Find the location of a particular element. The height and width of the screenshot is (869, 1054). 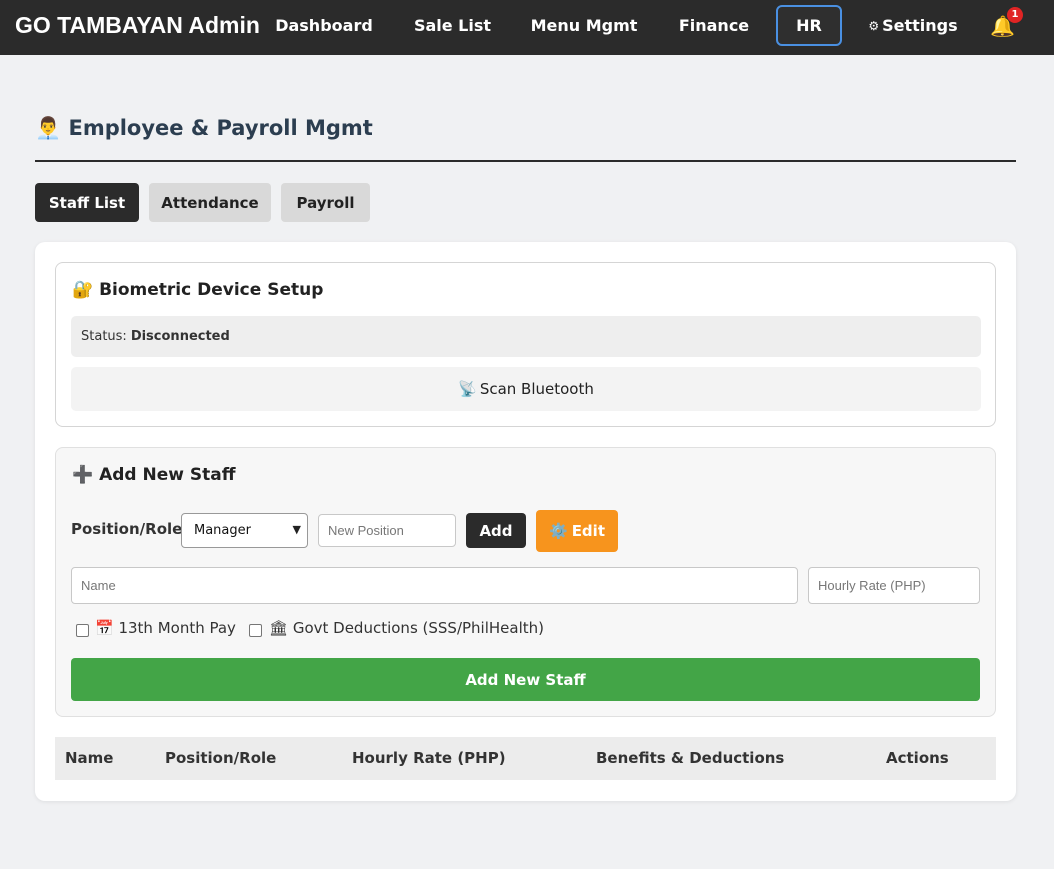

position-selected-value: Manager is located at coordinates (222, 530).